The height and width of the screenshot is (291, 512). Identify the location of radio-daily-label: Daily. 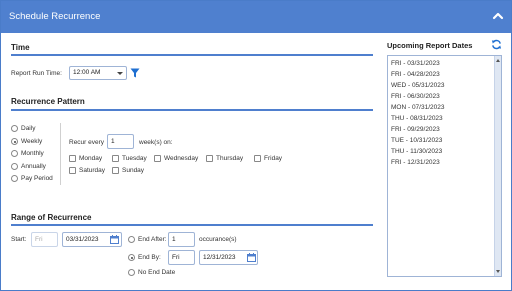
(28, 128).